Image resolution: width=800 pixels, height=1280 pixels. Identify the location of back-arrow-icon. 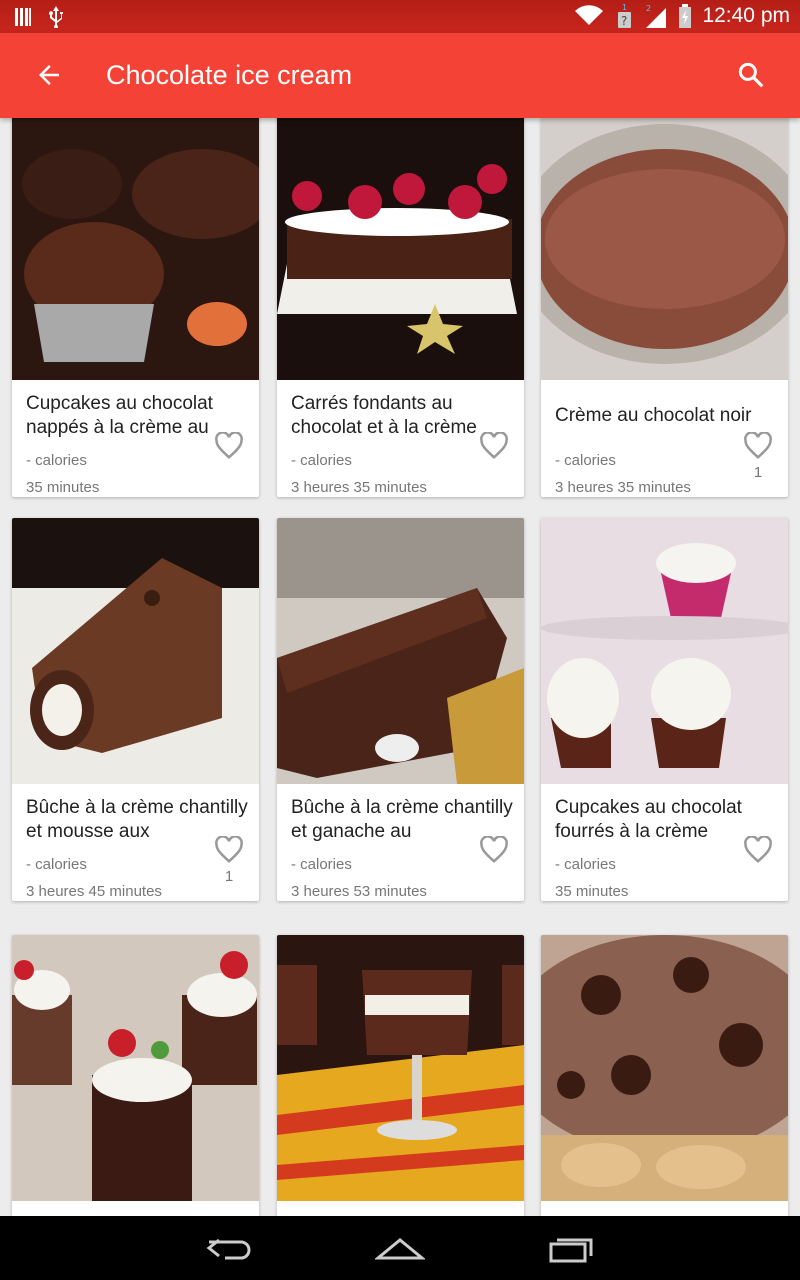
(49, 75).